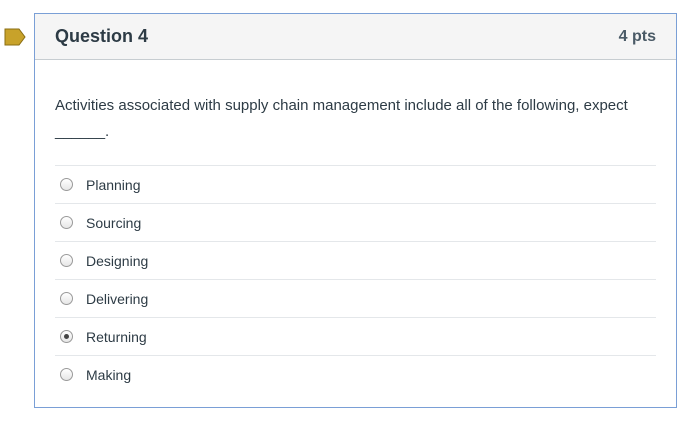 Image resolution: width=699 pixels, height=435 pixels. I want to click on answer-label: Sourcing, so click(114, 222).